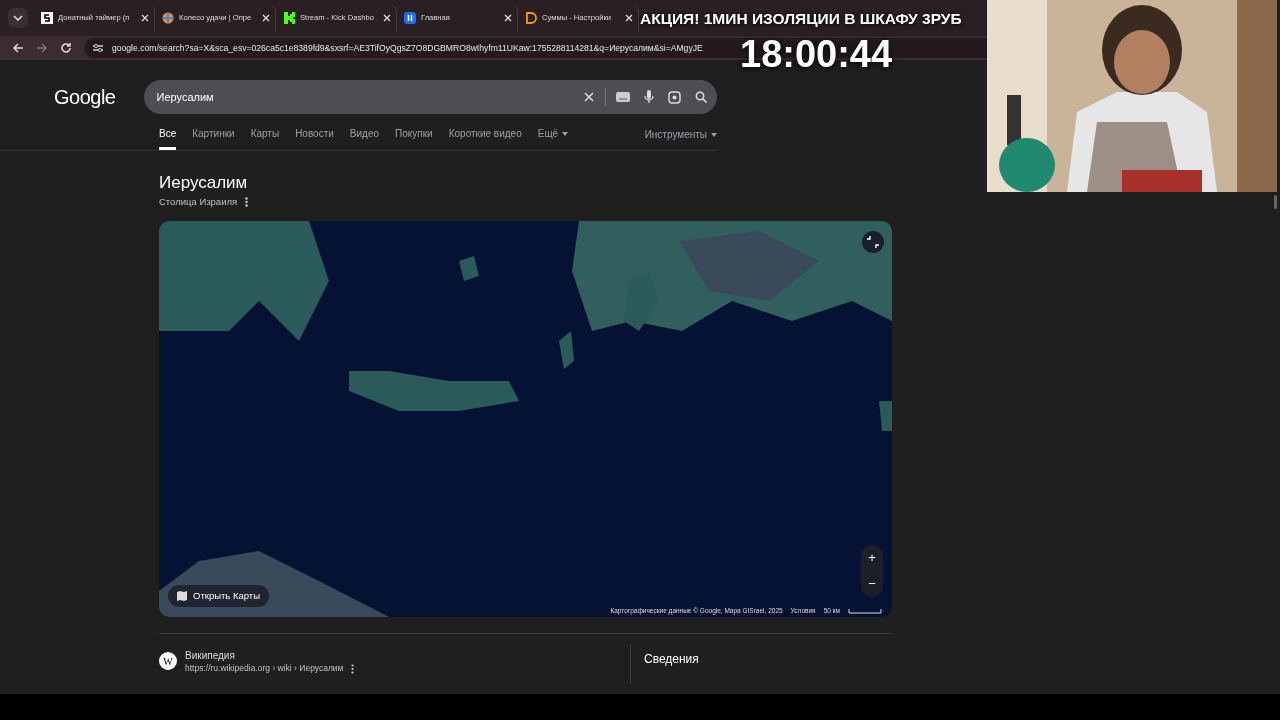 The width and height of the screenshot is (1280, 720). Describe the element at coordinates (85, 97) in the screenshot. I see `google-logo: Google` at that location.